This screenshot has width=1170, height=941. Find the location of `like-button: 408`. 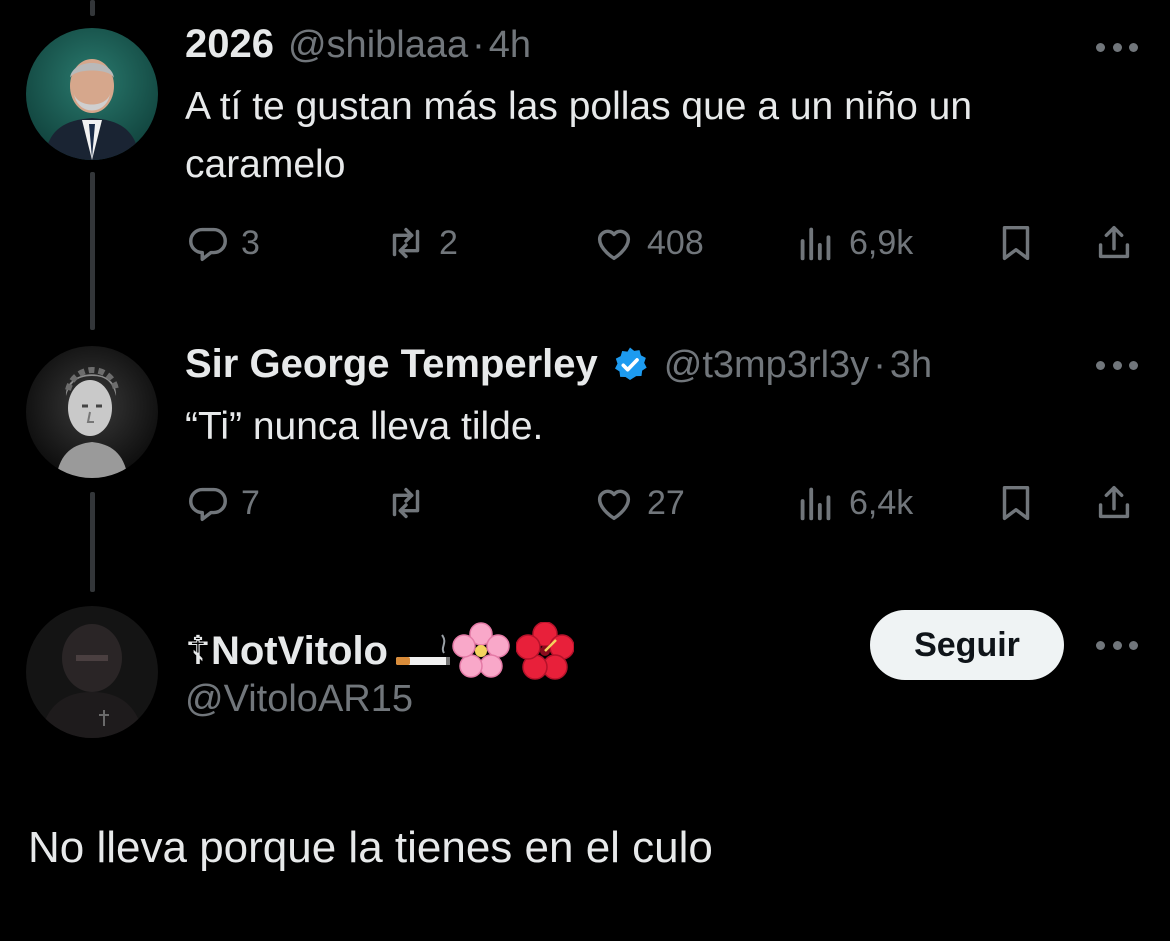

like-button: 408 is located at coordinates (647, 243).